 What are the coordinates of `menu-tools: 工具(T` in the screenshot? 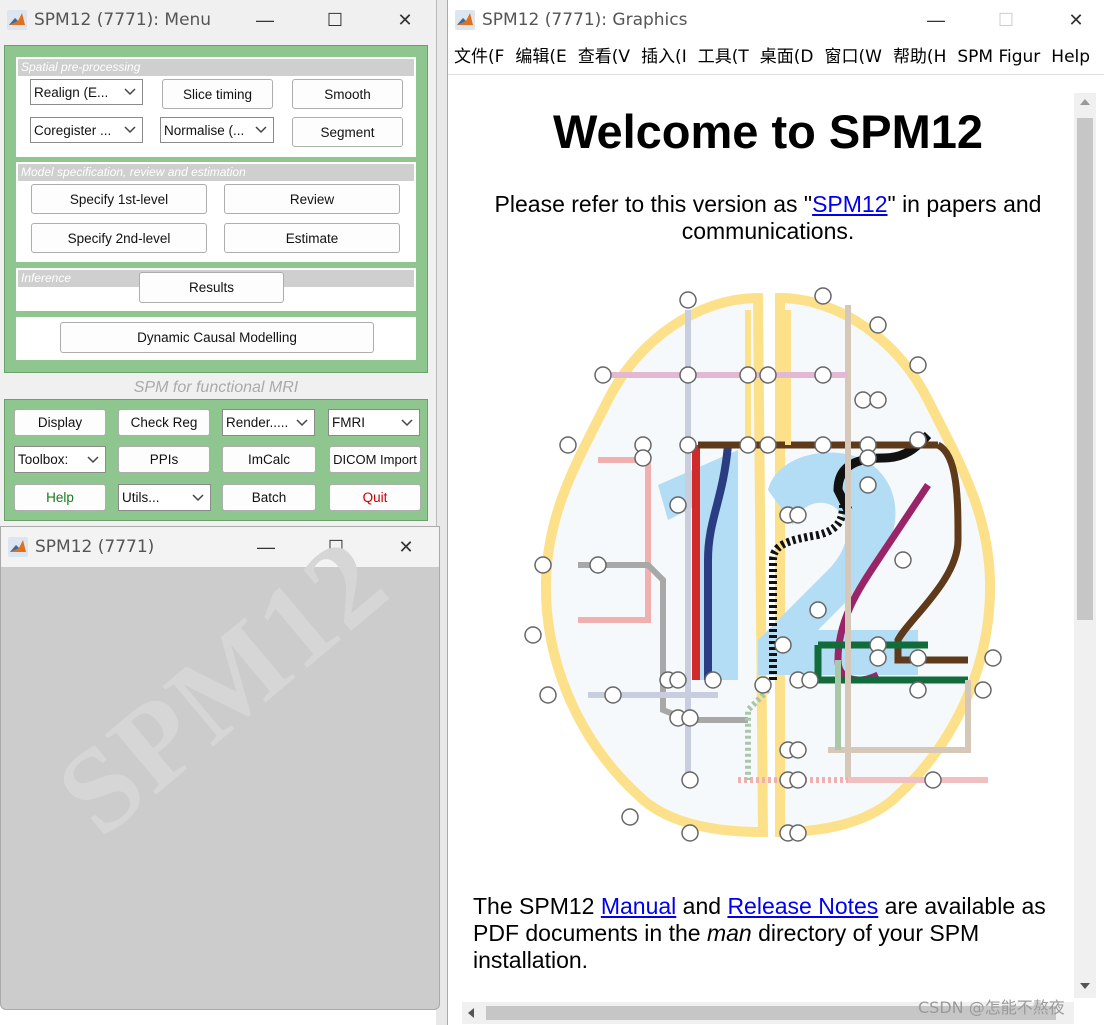 It's located at (721, 57).